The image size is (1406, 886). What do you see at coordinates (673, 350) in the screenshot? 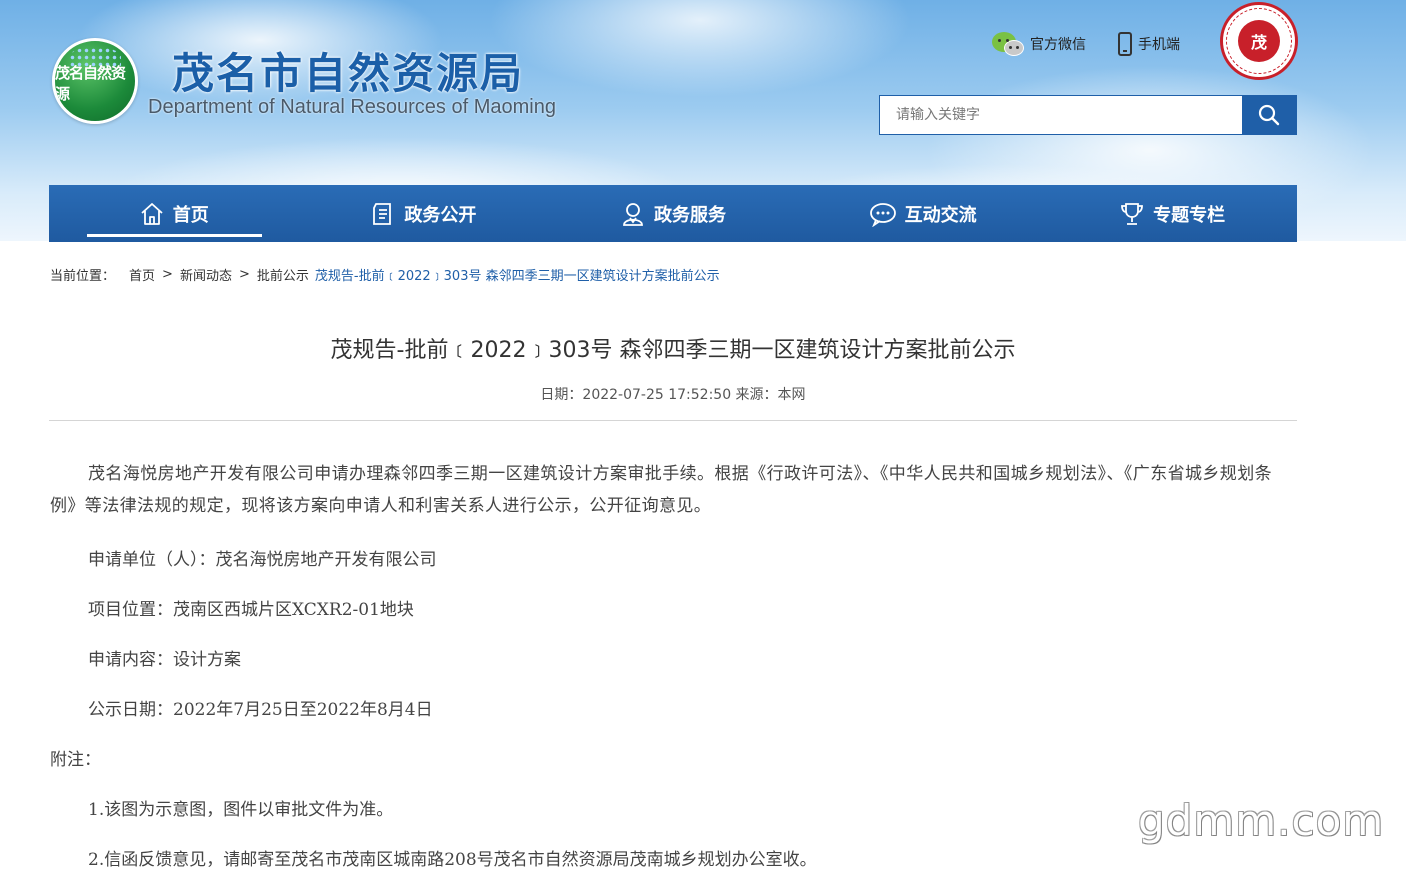
I see `article-title: 茂规告-批前﹝2022﹞303号 森邻四季三期一区建筑设计方案批前公示` at bounding box center [673, 350].